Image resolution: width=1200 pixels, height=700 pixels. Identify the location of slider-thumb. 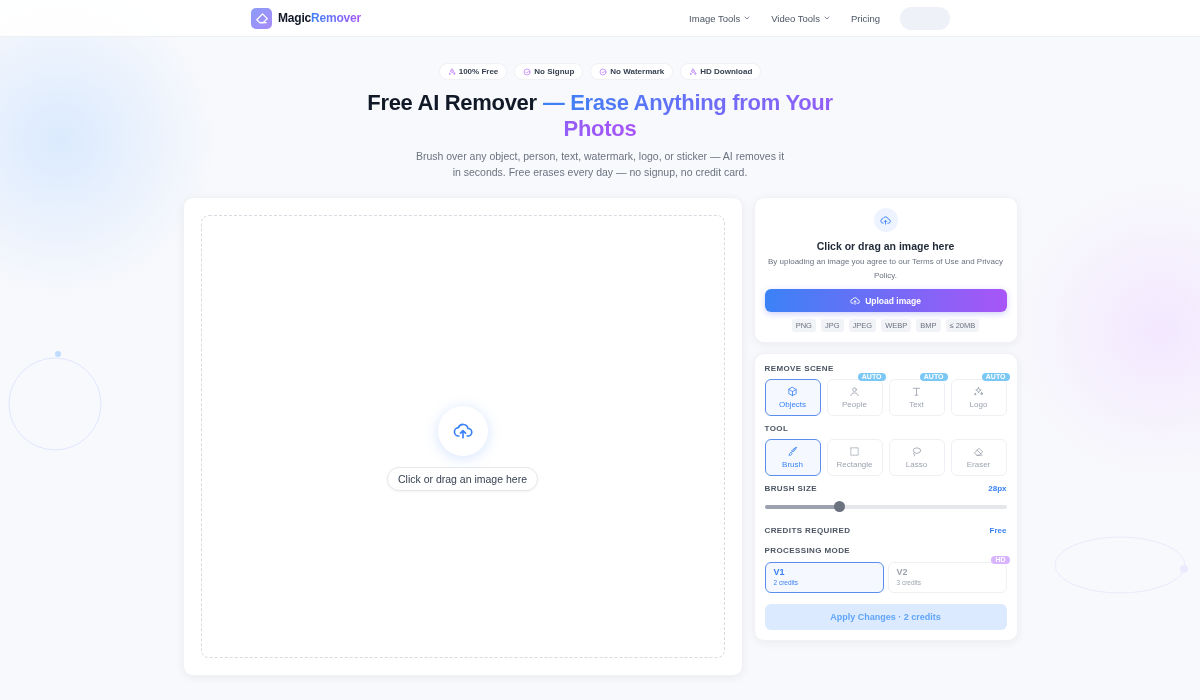
(839, 506).